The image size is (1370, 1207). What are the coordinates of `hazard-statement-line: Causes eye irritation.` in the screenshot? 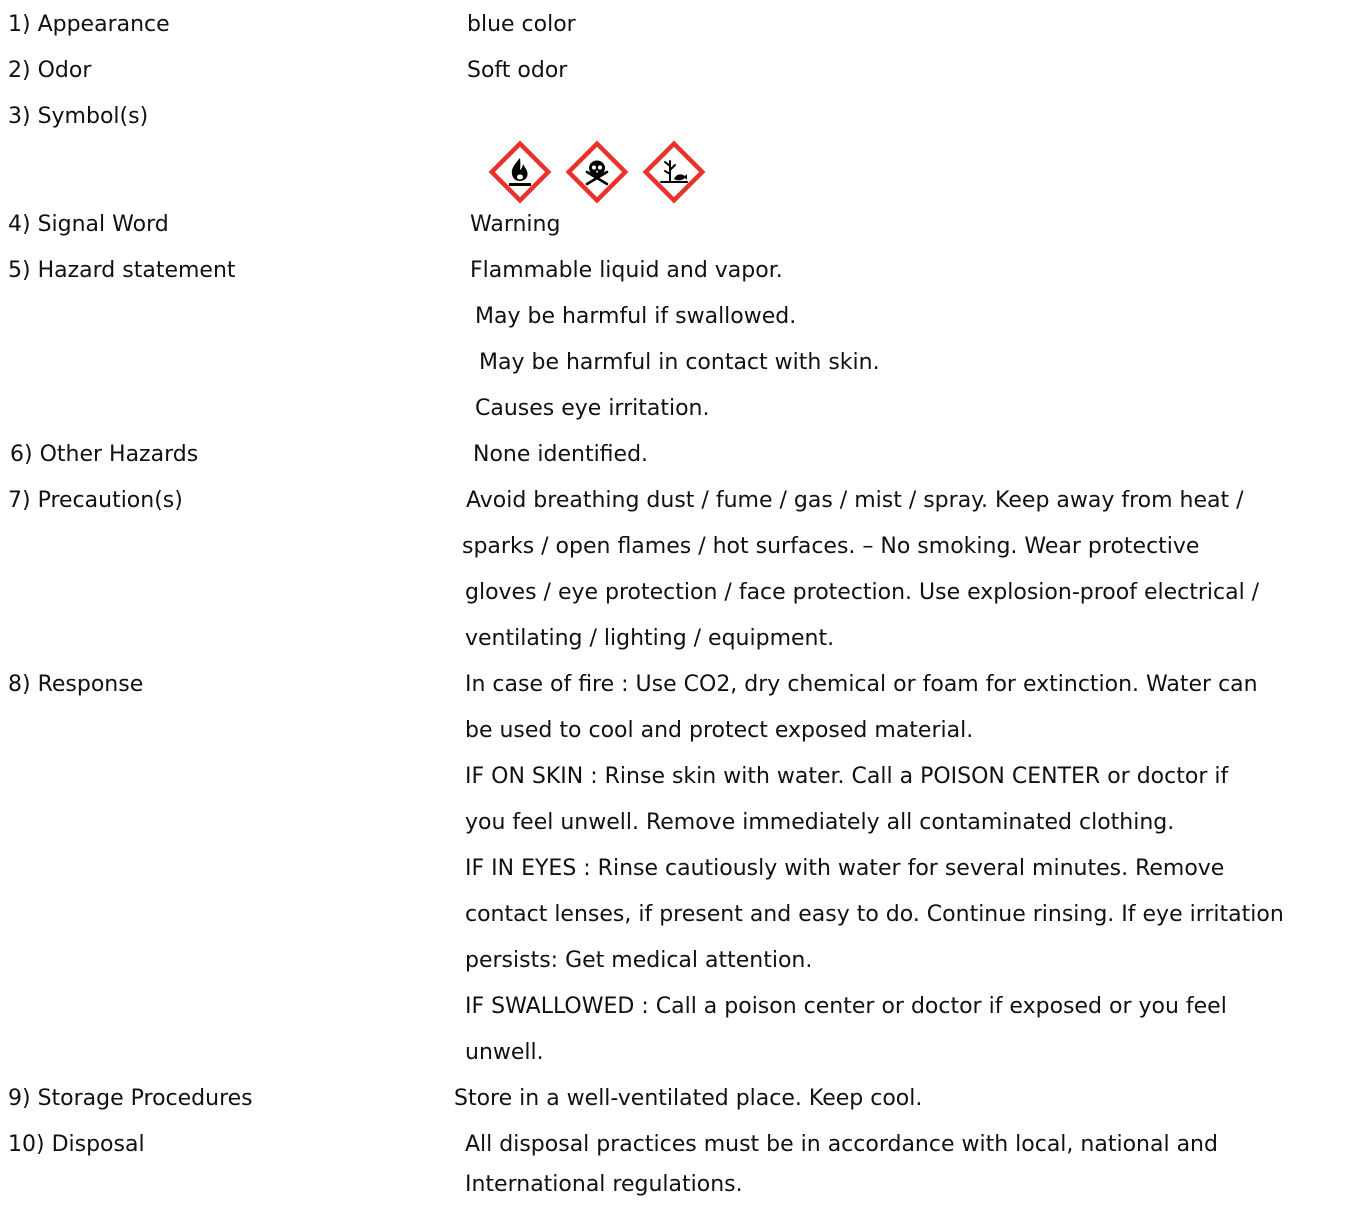 It's located at (592, 408).